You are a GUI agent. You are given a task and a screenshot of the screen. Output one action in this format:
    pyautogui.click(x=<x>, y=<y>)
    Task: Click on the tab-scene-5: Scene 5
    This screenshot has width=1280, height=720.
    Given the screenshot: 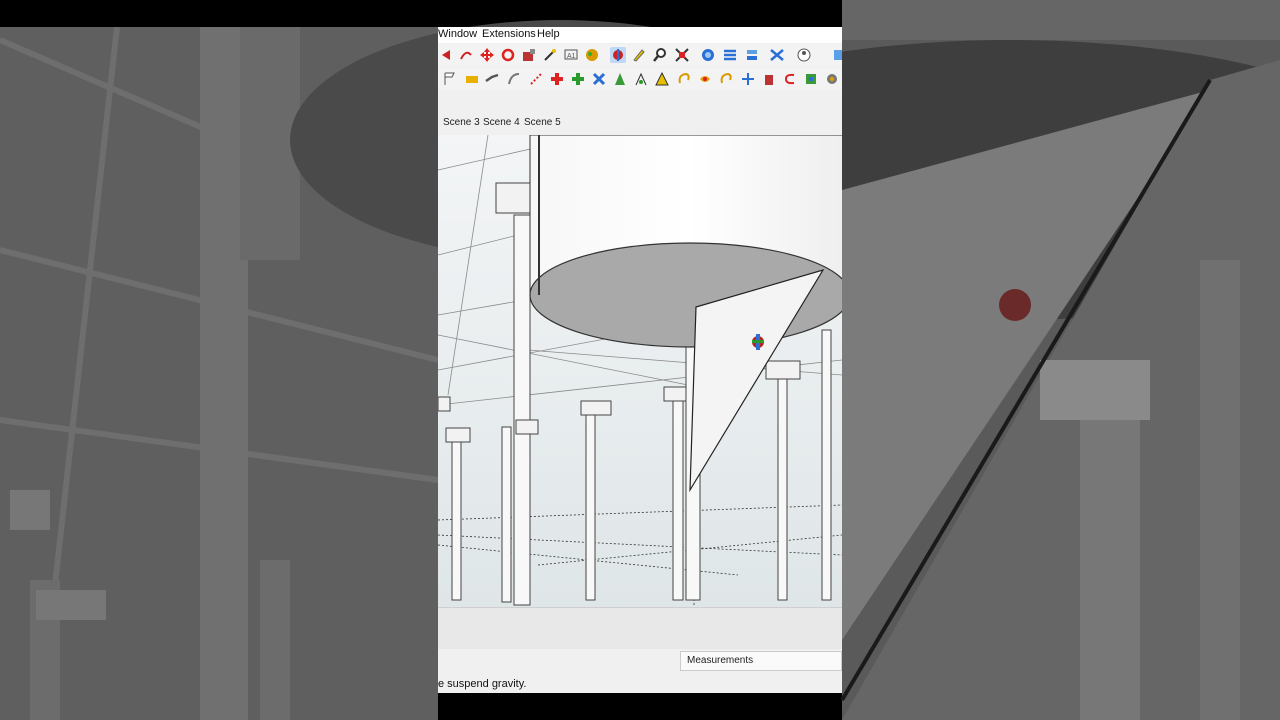 What is the action you would take?
    pyautogui.click(x=542, y=122)
    